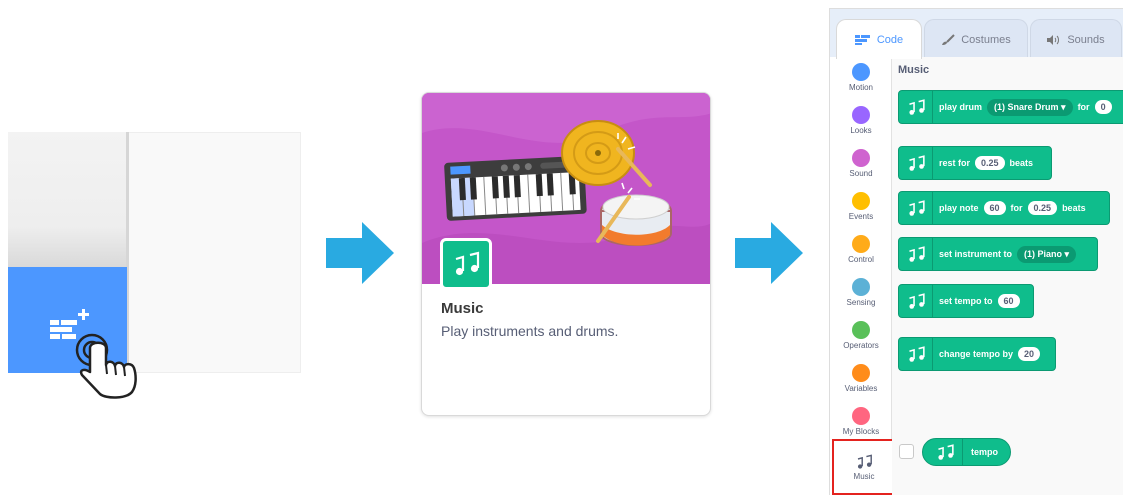 The width and height of the screenshot is (1123, 495). I want to click on category-events: Events, so click(861, 210).